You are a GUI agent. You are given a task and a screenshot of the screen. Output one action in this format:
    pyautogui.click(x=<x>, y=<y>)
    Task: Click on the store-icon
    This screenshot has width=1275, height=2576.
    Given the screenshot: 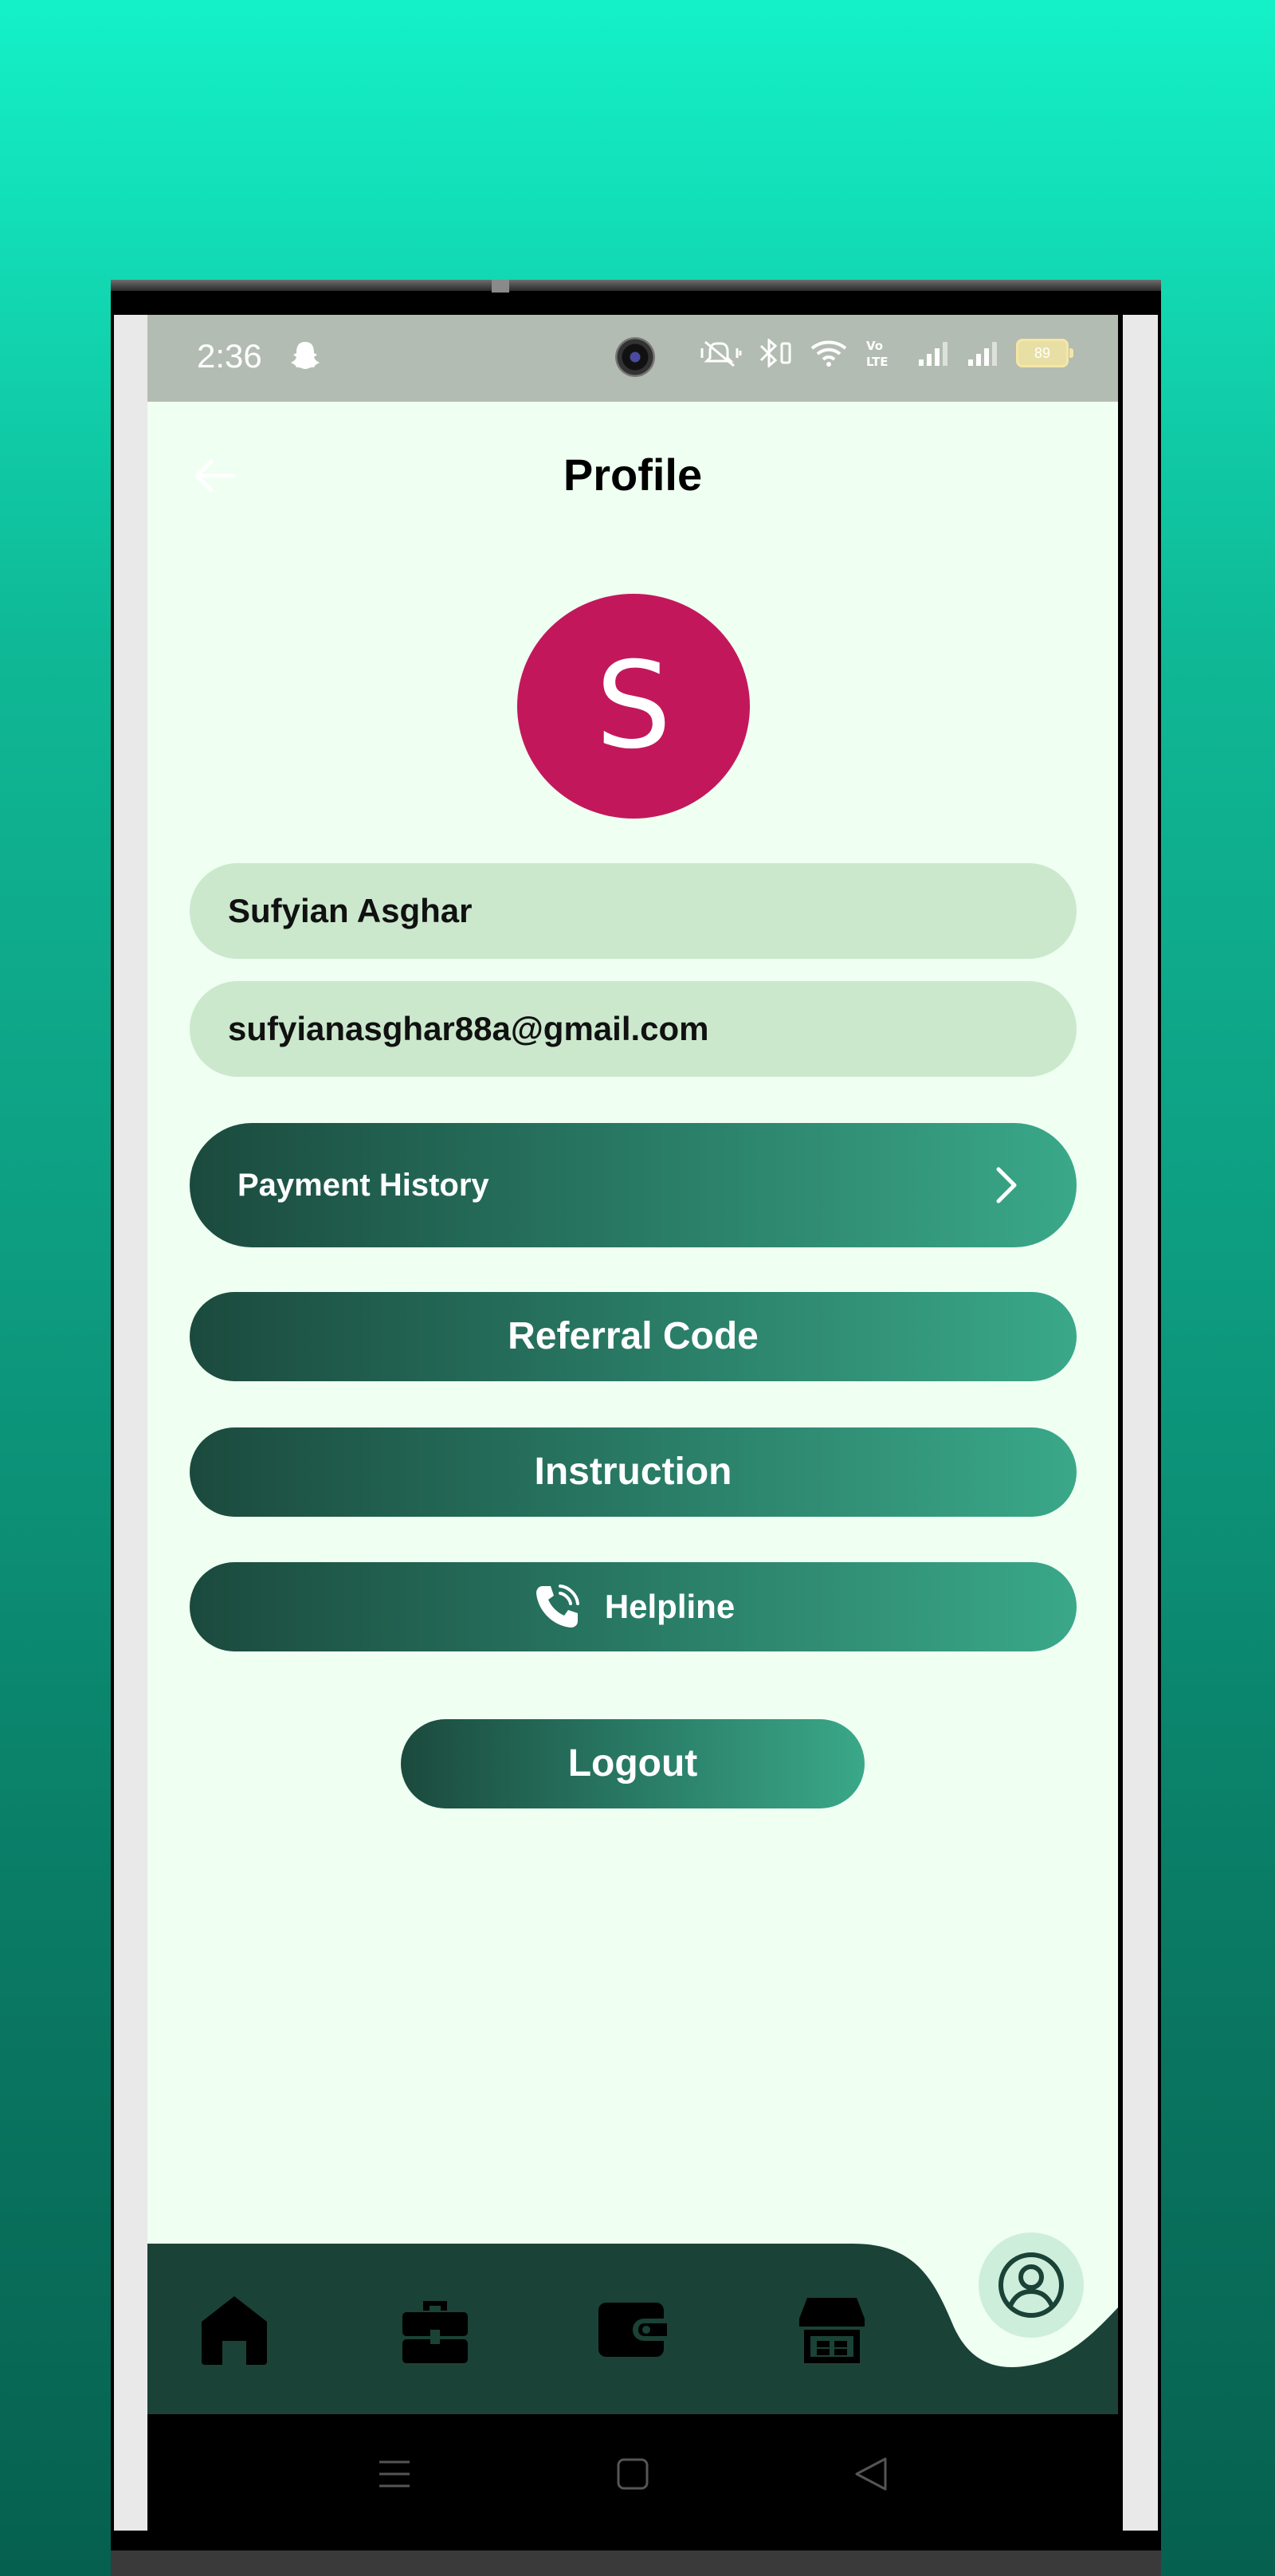 What is the action you would take?
    pyautogui.click(x=832, y=2328)
    